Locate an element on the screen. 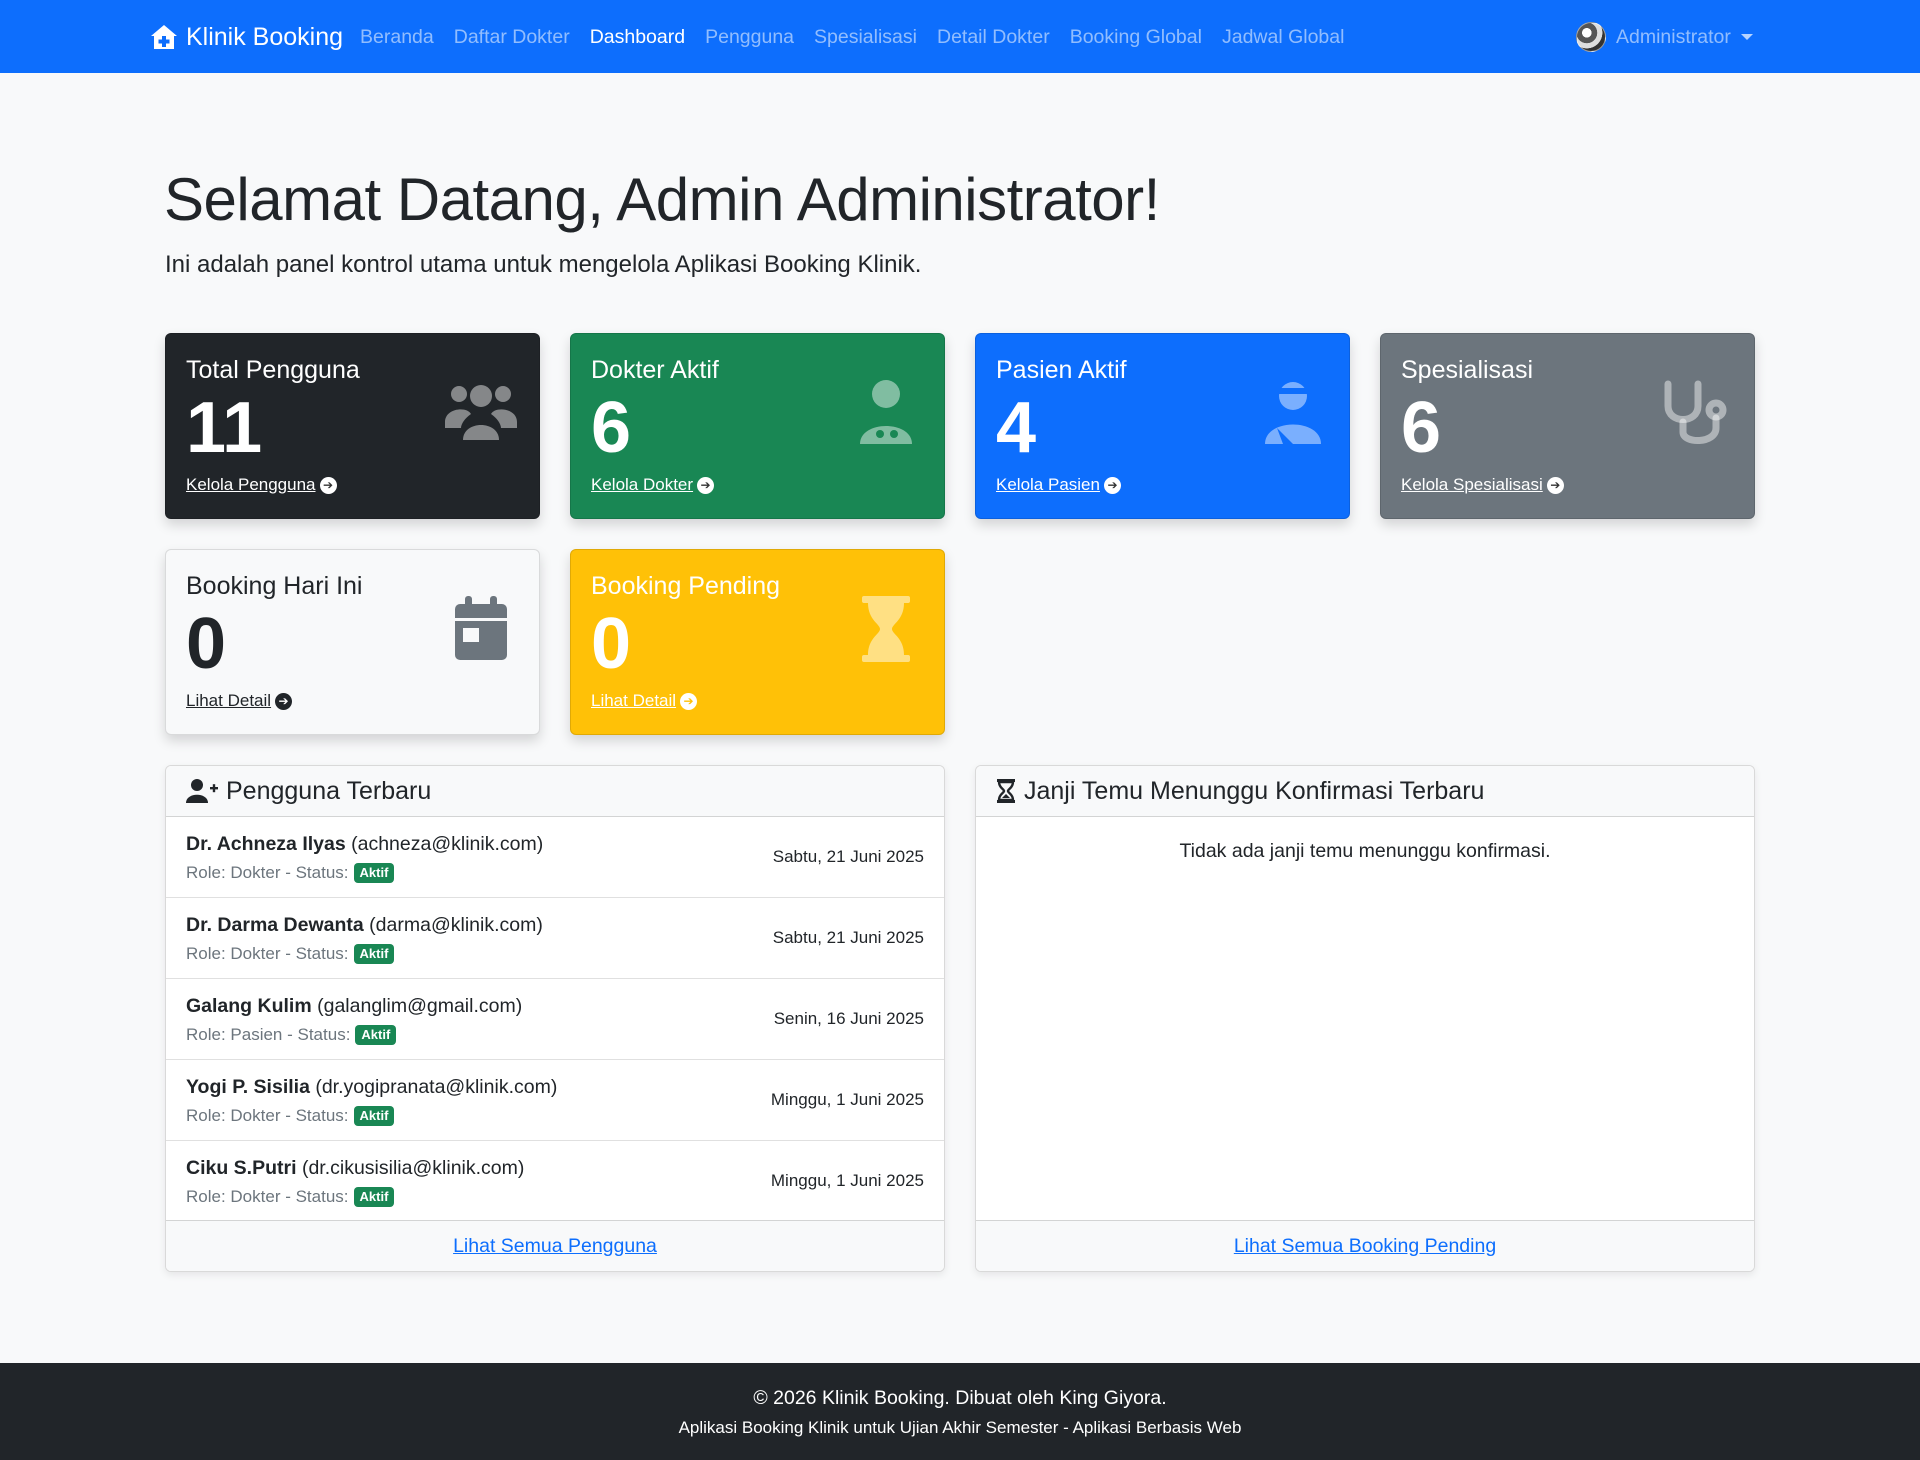 This screenshot has height=1460, width=1920. user-doctor-icon is located at coordinates (886, 412).